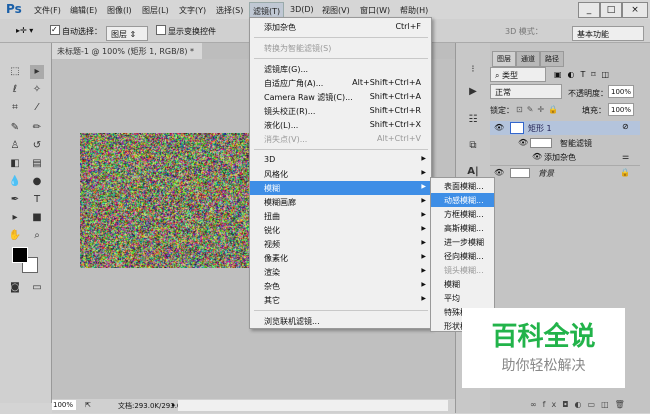  I want to click on filter-options-icon: ⚌, so click(625, 156).